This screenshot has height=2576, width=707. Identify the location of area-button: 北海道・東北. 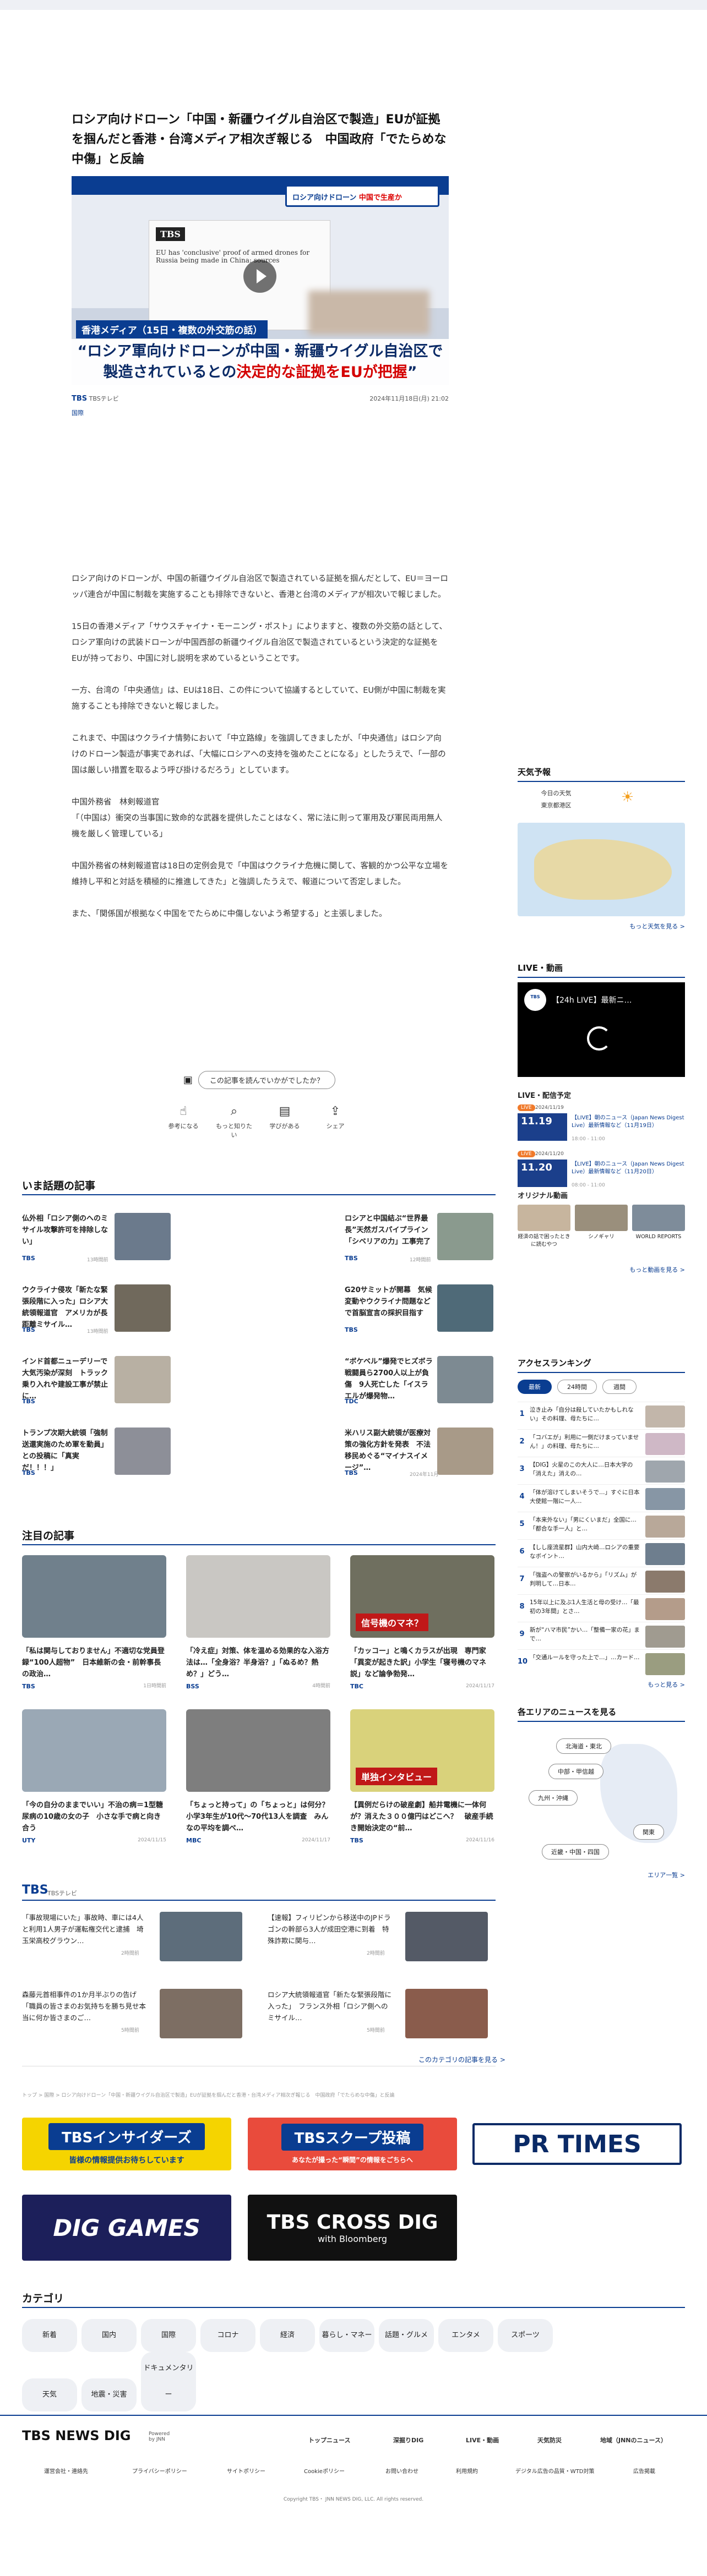
(583, 1746).